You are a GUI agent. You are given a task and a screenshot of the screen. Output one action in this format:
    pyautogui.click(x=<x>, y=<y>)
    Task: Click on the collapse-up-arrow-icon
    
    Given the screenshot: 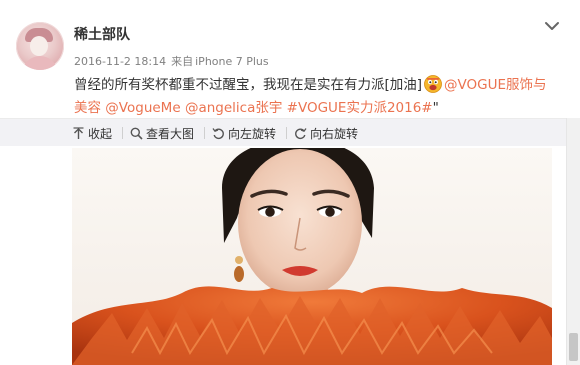 What is the action you would take?
    pyautogui.click(x=78, y=133)
    